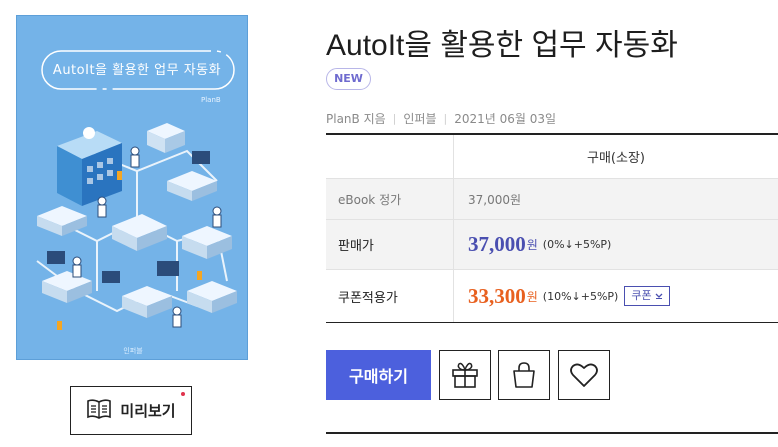 This screenshot has width=778, height=447. I want to click on ebook-price-row: eBook 정가 37,000원, so click(552, 199).